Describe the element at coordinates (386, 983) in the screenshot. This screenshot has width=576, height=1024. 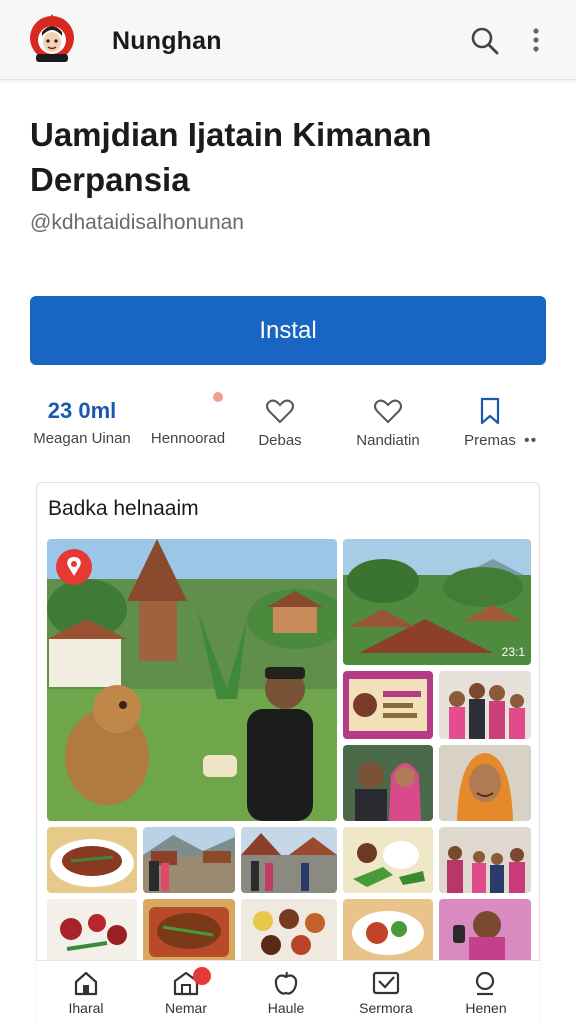
I see `inbox-icon` at that location.